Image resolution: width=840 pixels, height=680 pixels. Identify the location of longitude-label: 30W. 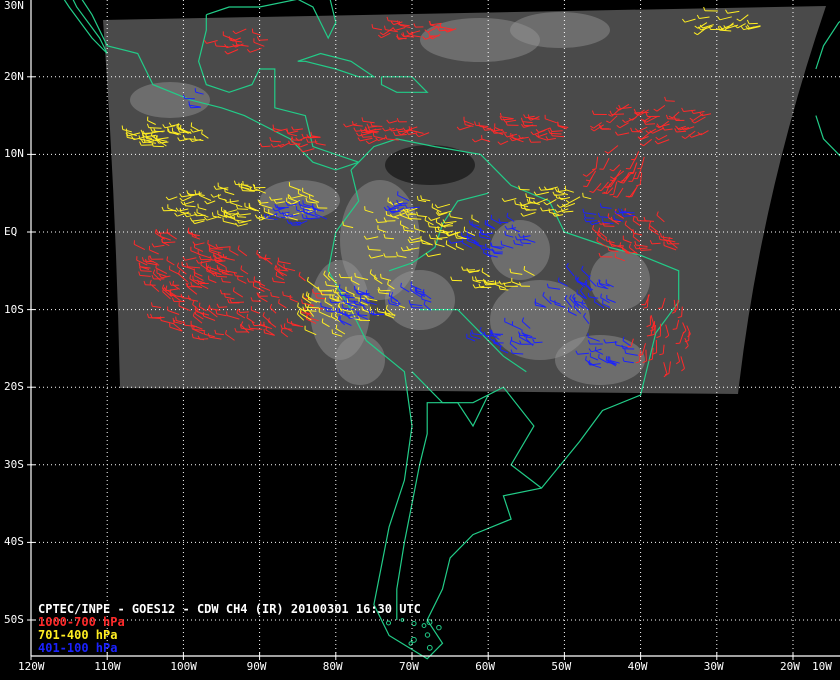
(713, 666).